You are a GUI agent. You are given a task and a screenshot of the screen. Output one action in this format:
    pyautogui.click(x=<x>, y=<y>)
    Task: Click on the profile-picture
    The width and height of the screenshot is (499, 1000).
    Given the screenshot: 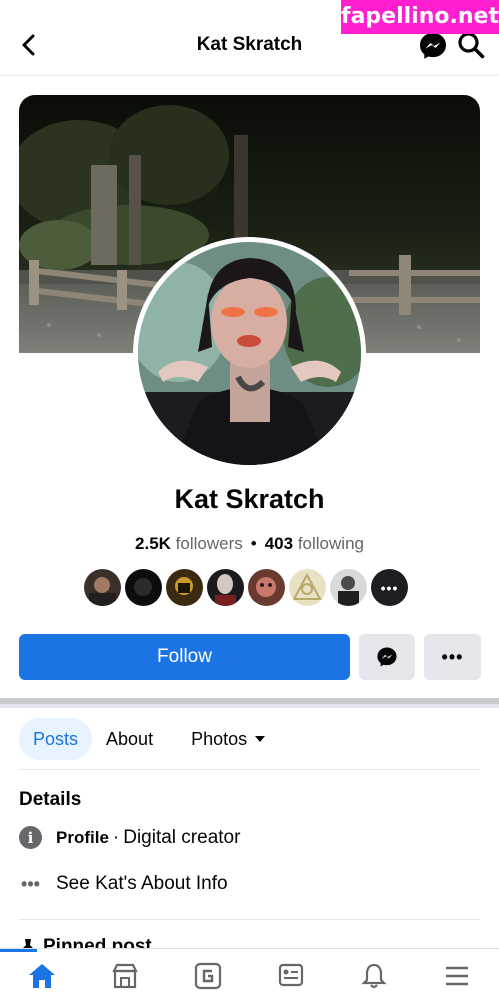 What is the action you would take?
    pyautogui.click(x=249, y=353)
    